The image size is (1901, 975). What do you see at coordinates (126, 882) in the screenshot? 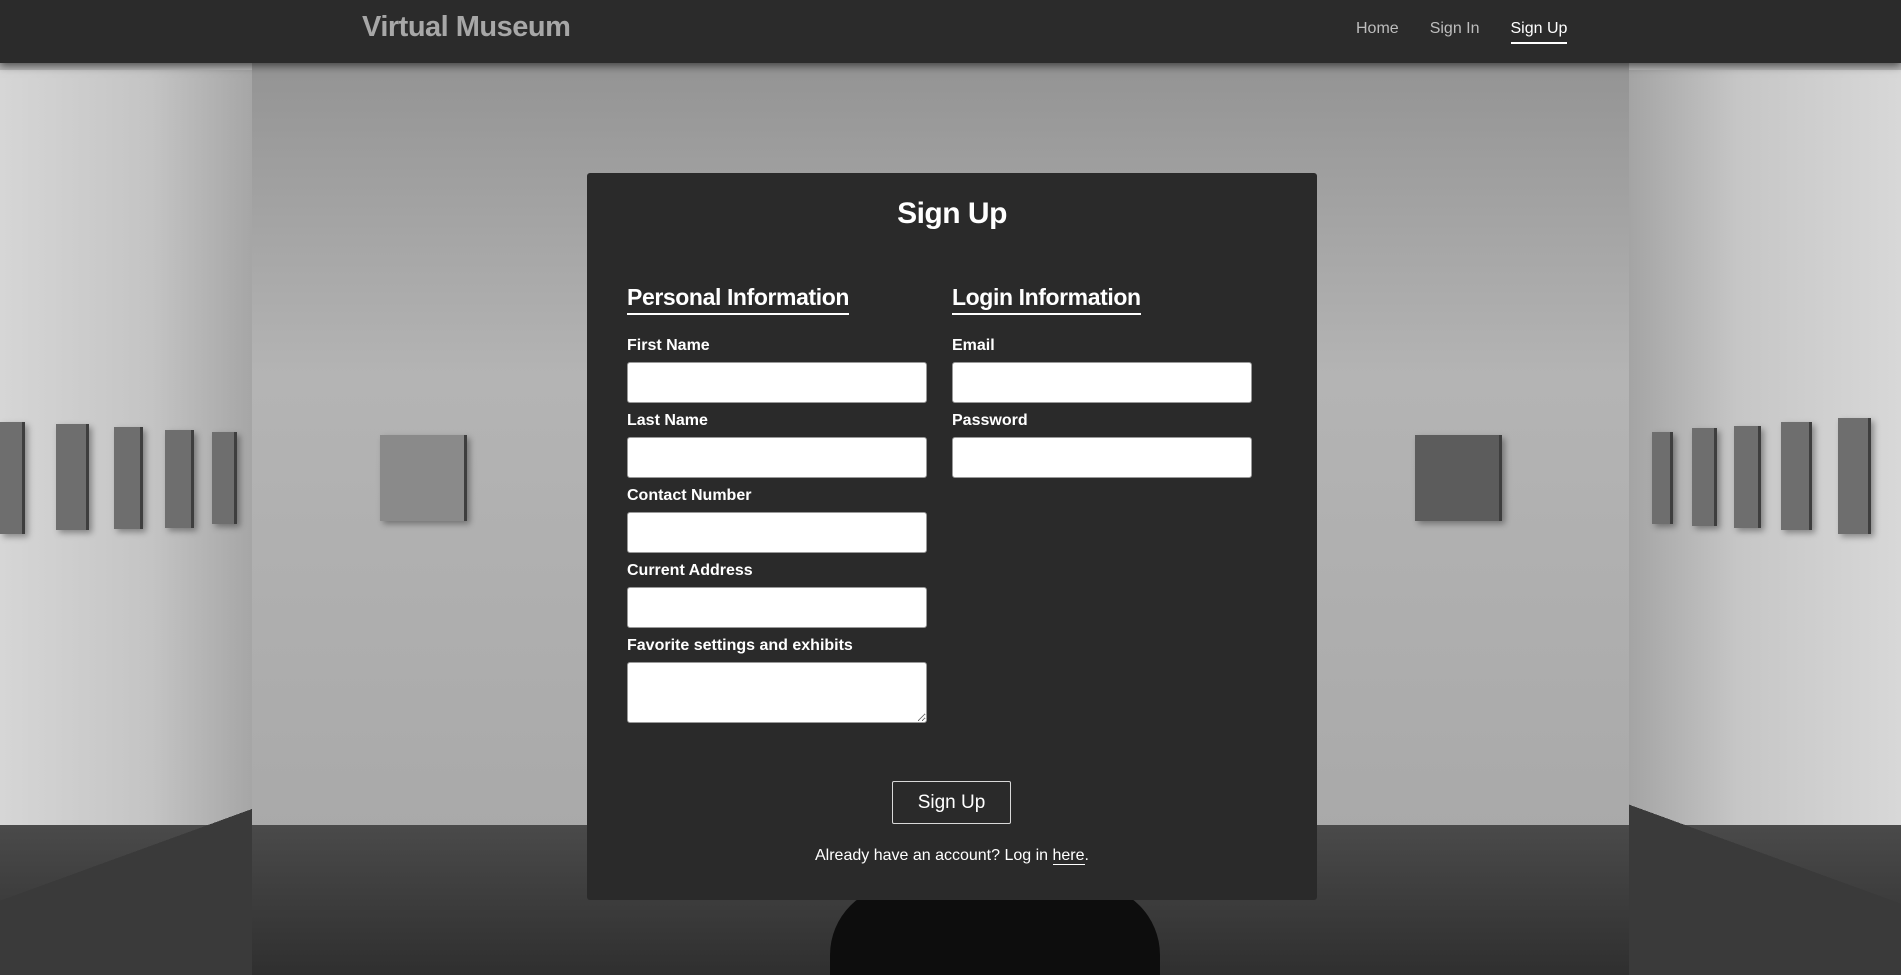
I see `floor-left` at bounding box center [126, 882].